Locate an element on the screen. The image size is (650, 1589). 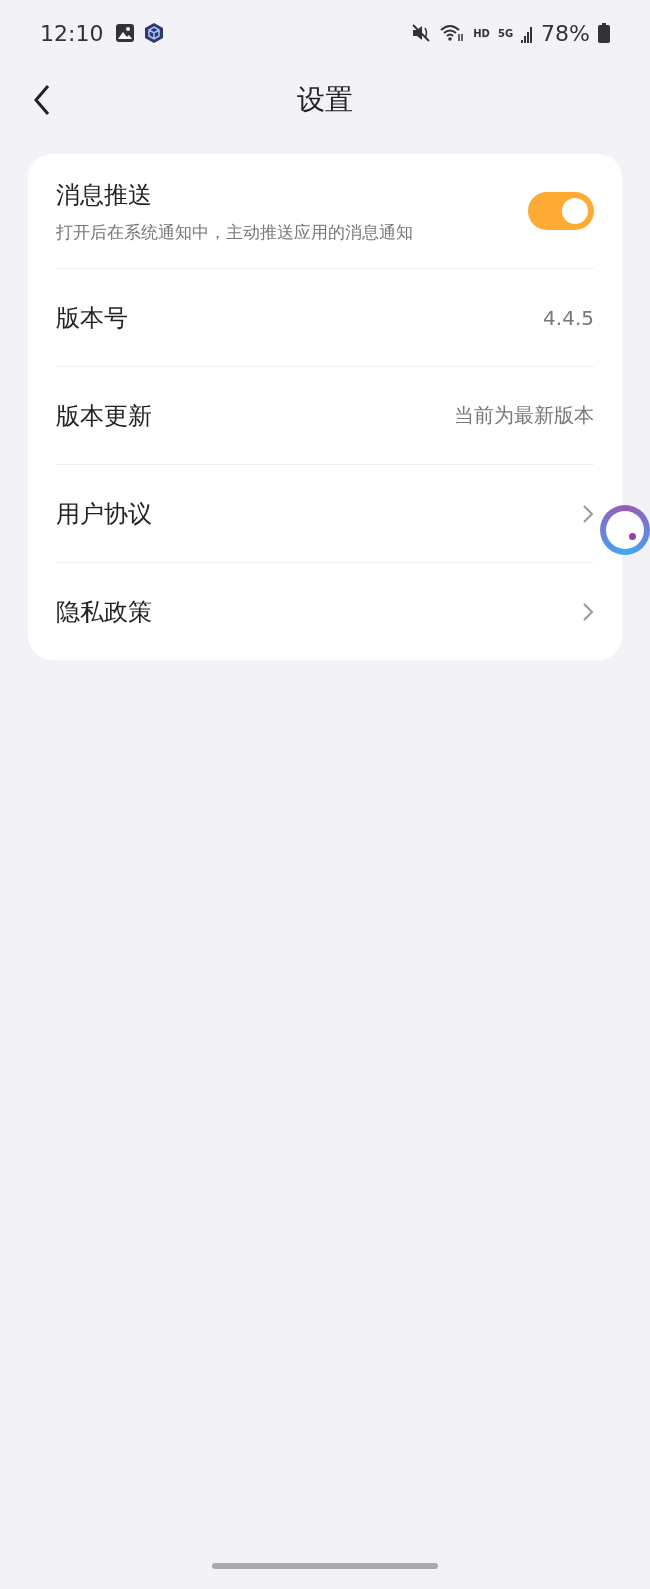
battery-percent: 78% is located at coordinates (565, 33).